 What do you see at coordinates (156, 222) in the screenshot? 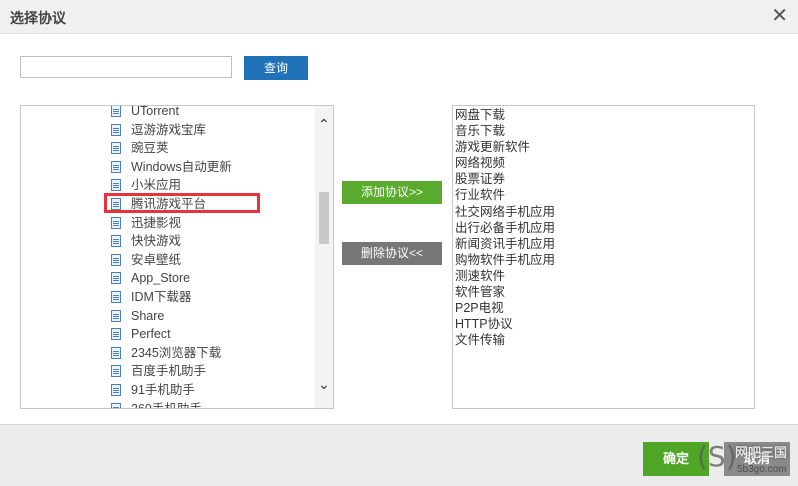
I see `protocol-label: 迅捷影视` at bounding box center [156, 222].